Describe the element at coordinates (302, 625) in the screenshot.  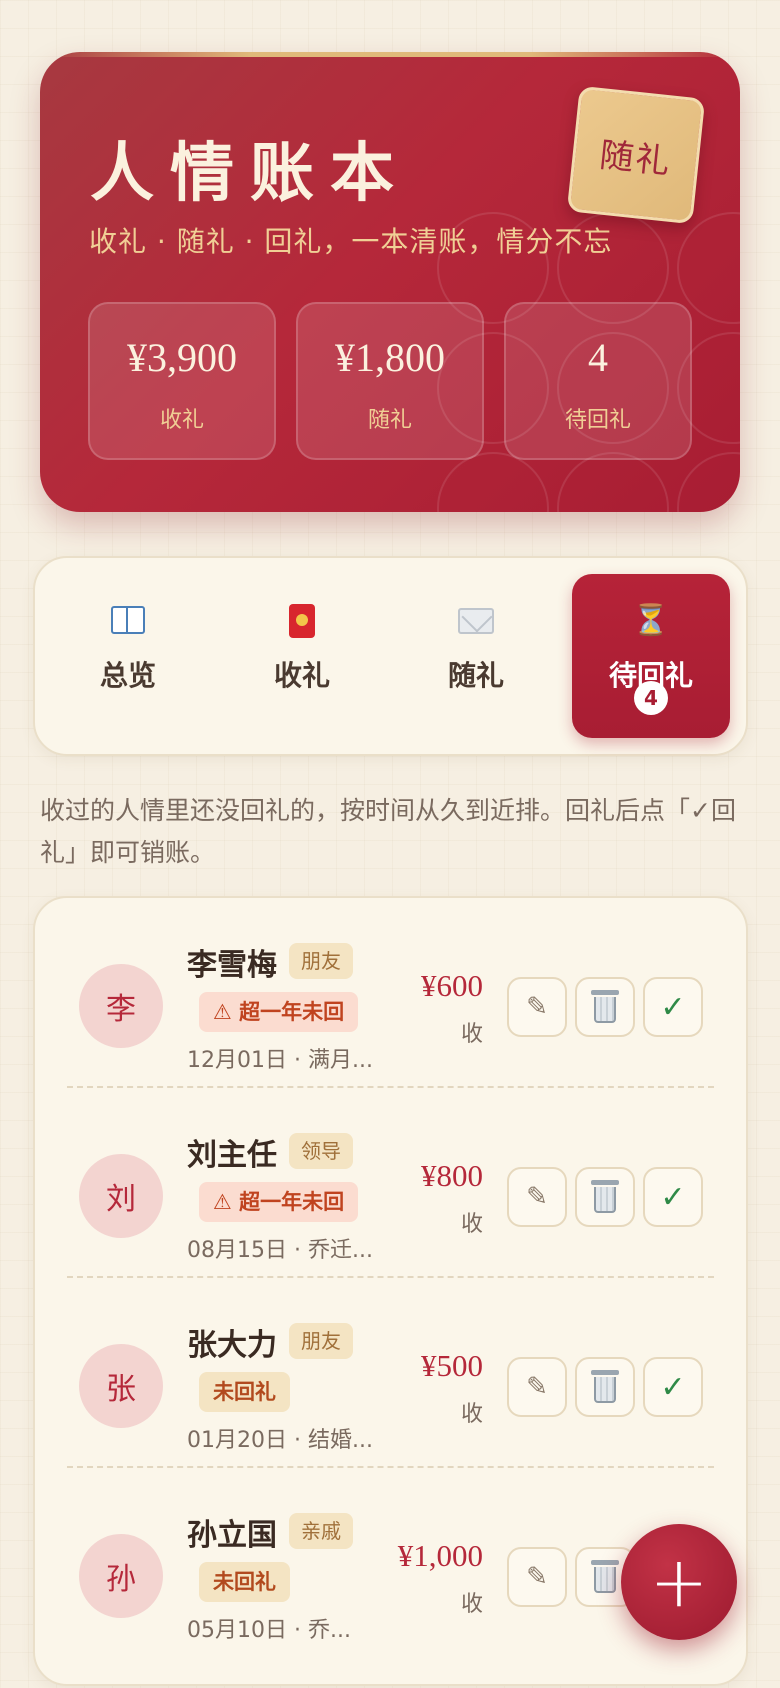
I see `red-packet-icon` at that location.